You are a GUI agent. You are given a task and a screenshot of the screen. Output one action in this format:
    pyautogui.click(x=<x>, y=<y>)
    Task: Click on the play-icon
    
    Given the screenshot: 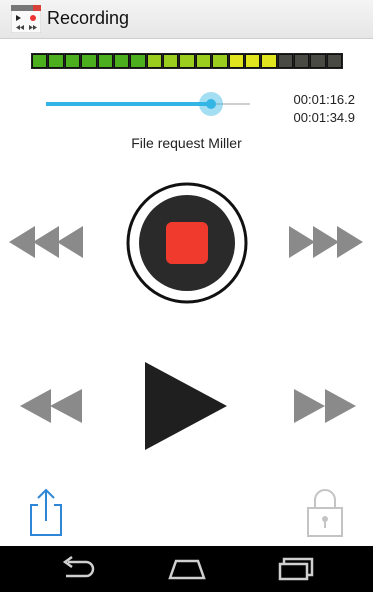 What is the action you would take?
    pyautogui.click(x=186, y=406)
    